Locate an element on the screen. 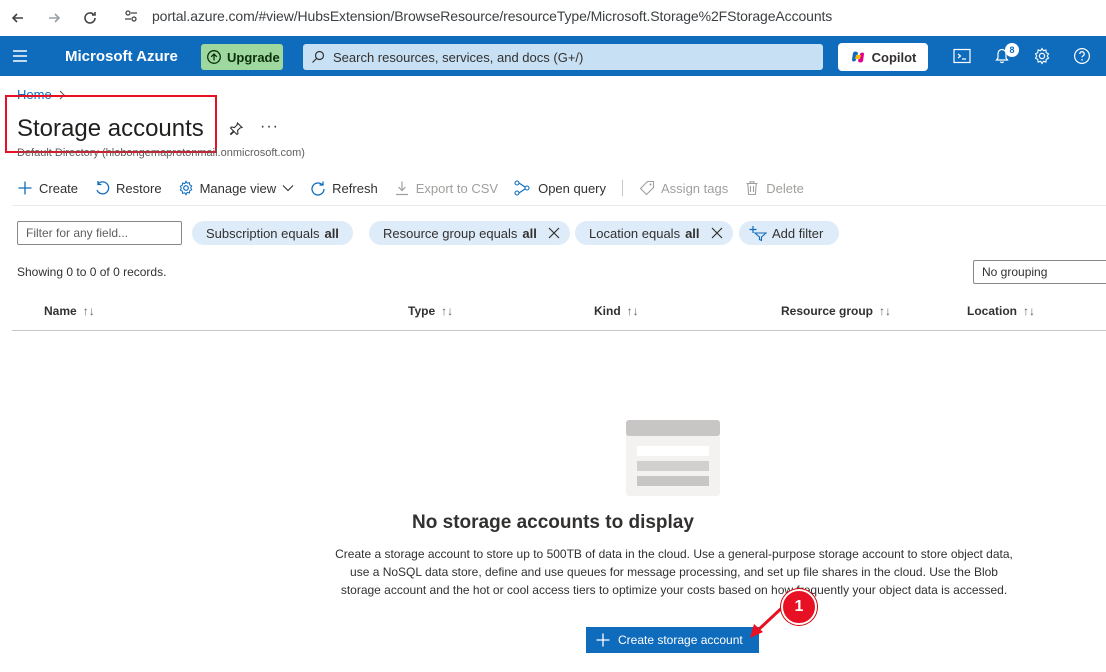 The height and width of the screenshot is (672, 1106). records-count: Showing 0 to 0 of 0 records. is located at coordinates (92, 272).